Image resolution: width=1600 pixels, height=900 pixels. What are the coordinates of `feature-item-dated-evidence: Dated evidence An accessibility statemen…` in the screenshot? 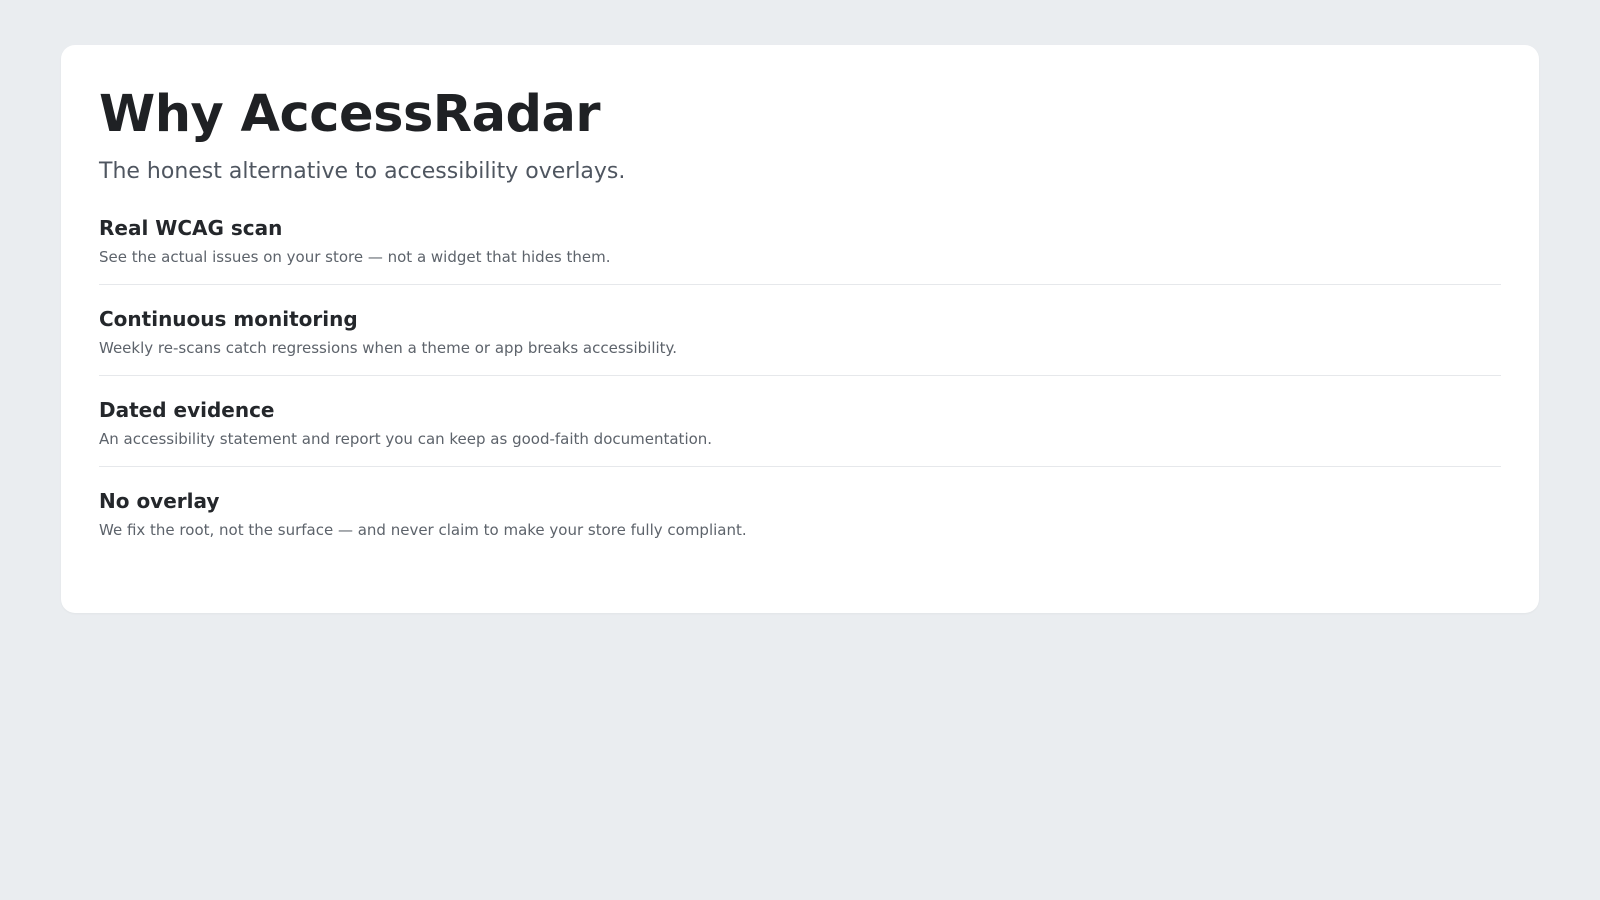 It's located at (800, 421).